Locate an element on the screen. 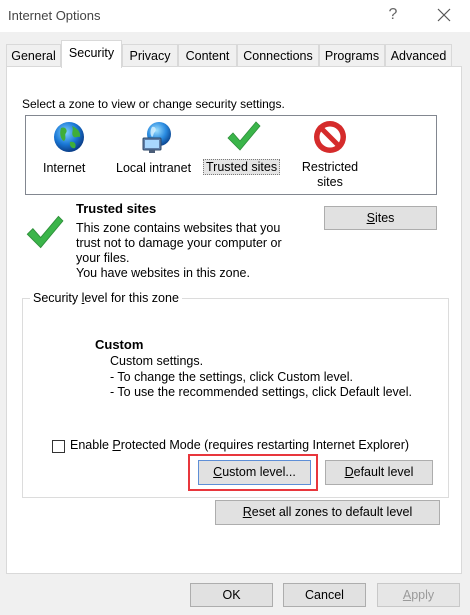  zone-label-internet: Internet is located at coordinates (64, 168).